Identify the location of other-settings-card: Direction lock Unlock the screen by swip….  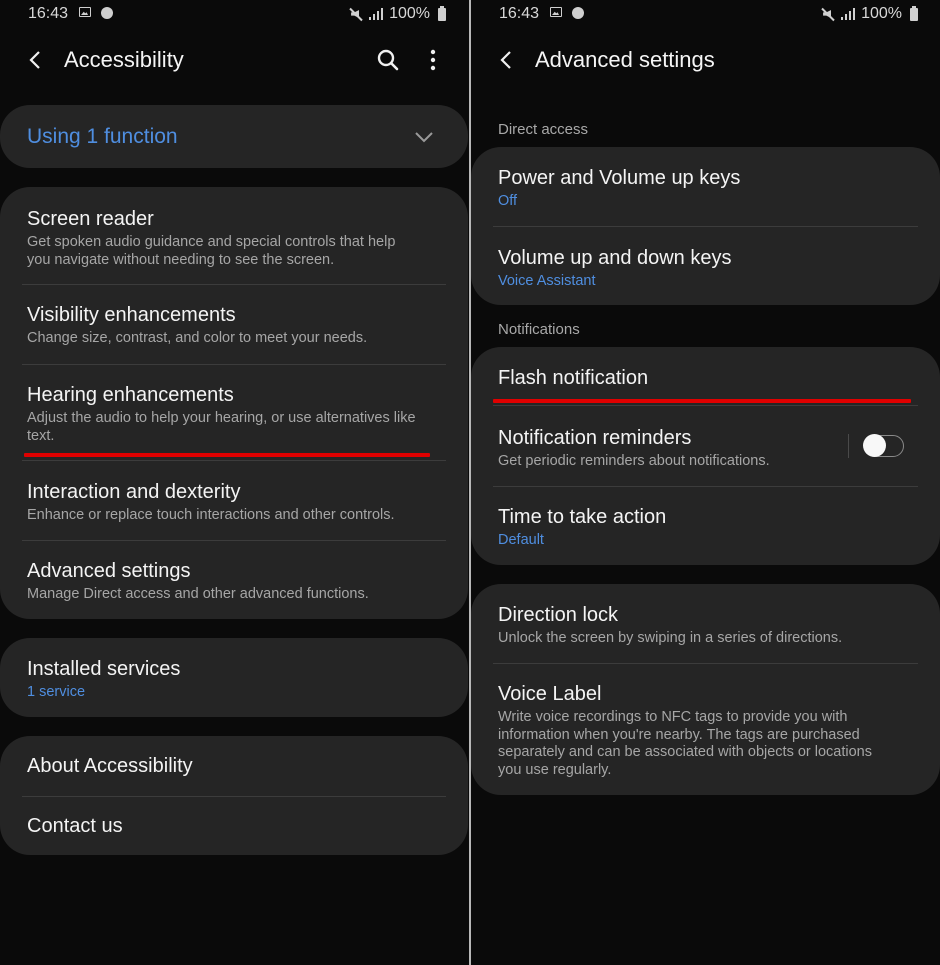
(705, 689).